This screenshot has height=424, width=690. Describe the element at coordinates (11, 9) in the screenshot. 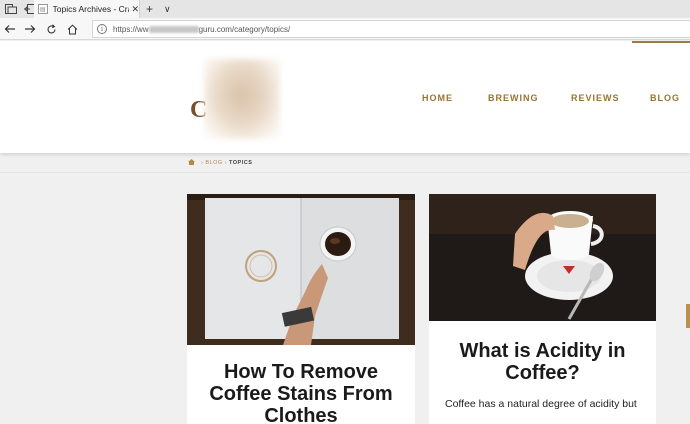

I see `tab-preview-icon` at that location.